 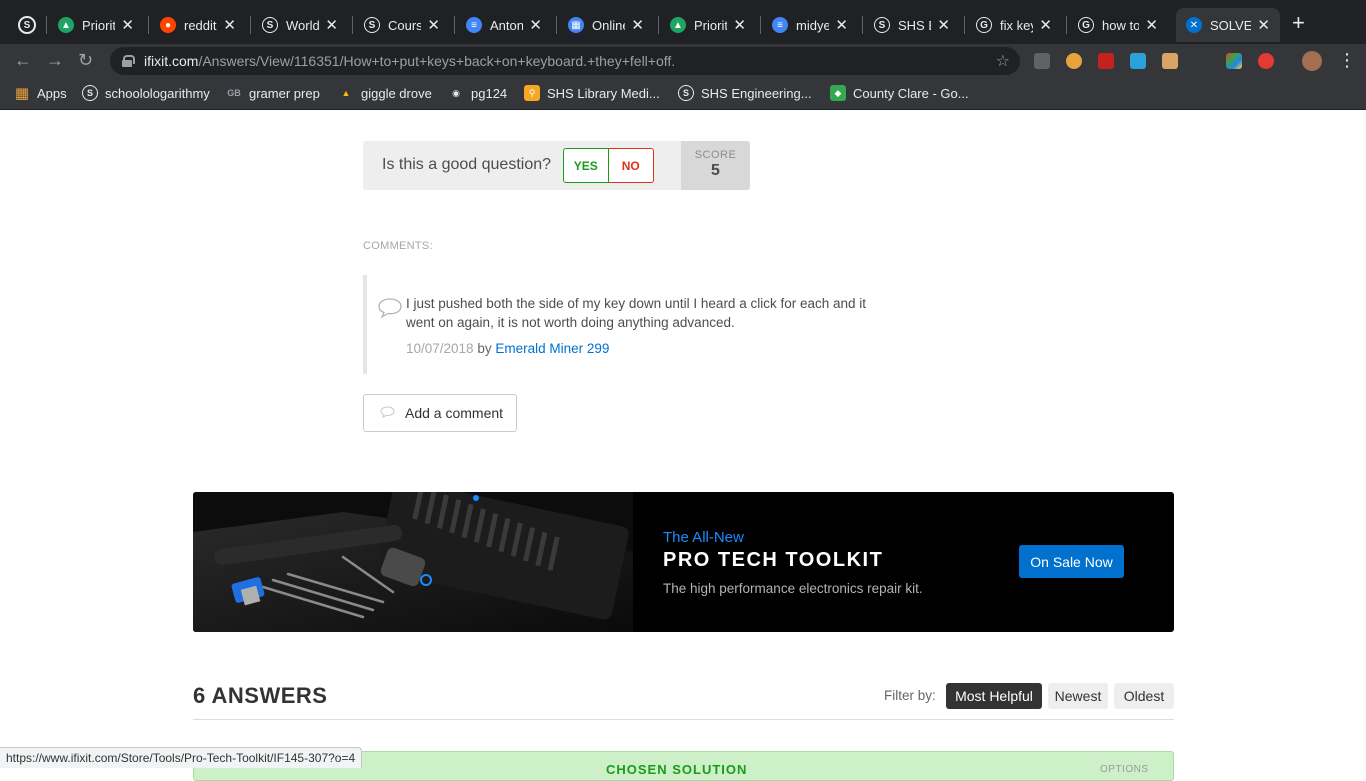 What do you see at coordinates (484, 348) in the screenshot?
I see `comment-by: by` at bounding box center [484, 348].